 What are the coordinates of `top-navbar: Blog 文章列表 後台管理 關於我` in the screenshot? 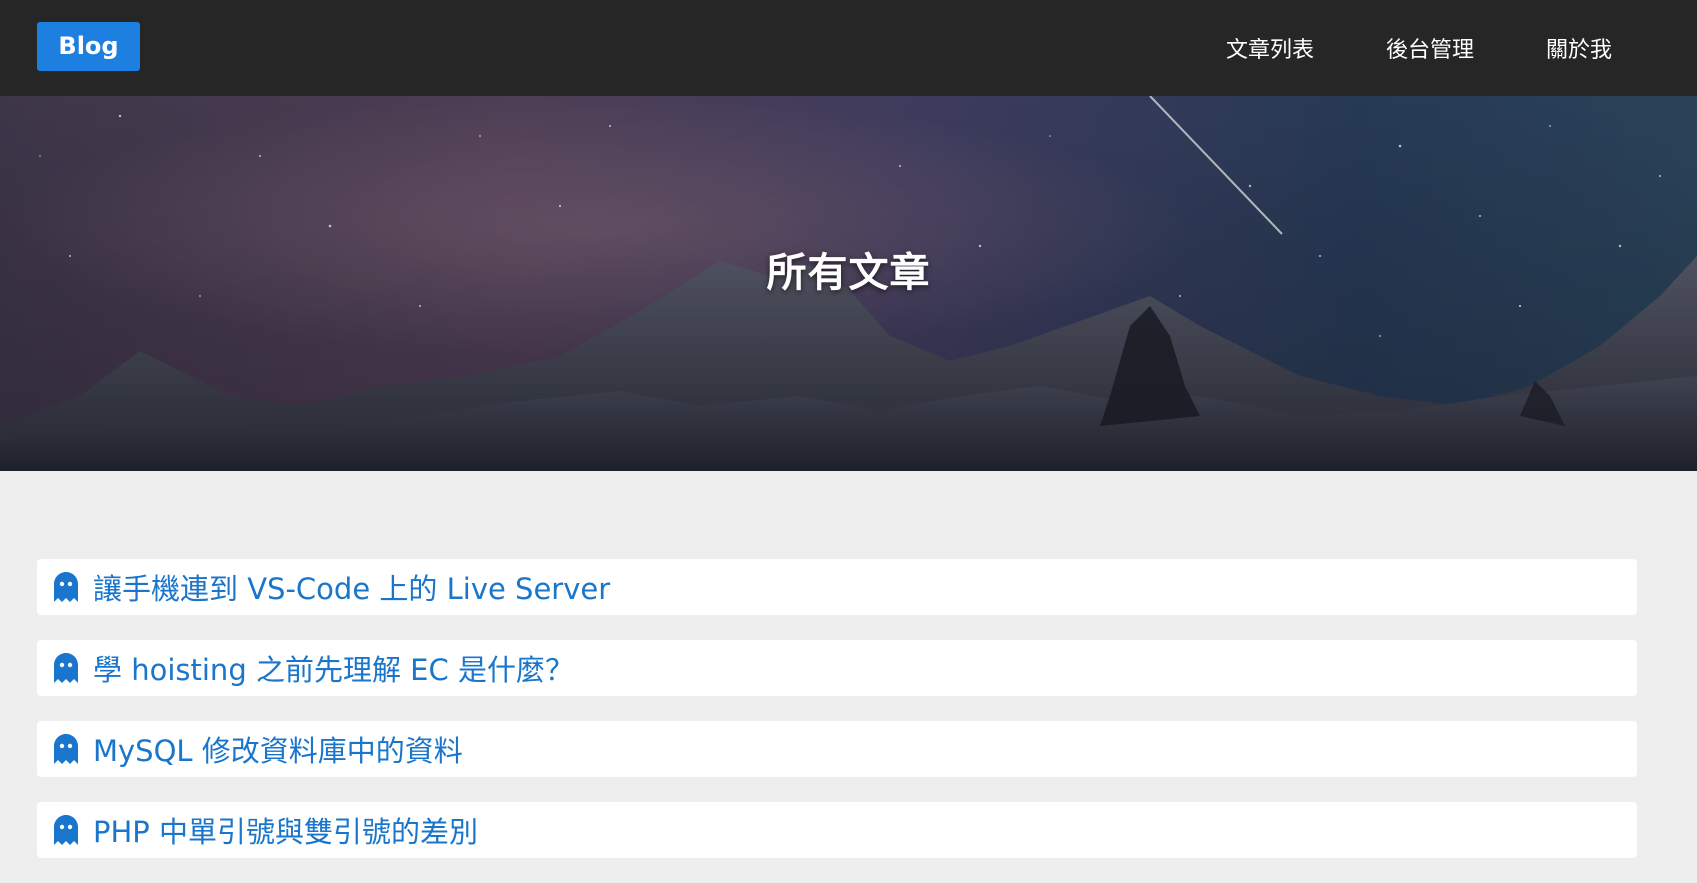 It's located at (848, 48).